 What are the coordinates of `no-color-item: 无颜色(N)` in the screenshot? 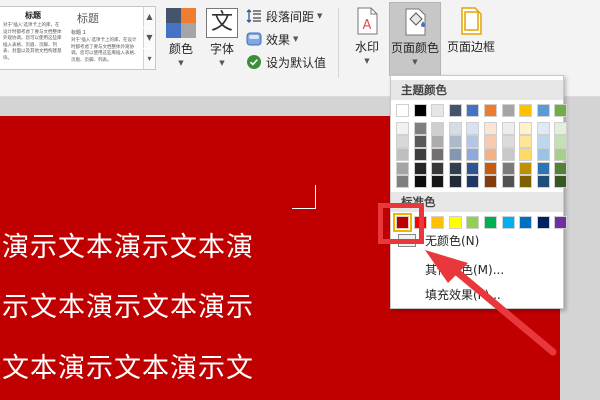 It's located at (452, 241).